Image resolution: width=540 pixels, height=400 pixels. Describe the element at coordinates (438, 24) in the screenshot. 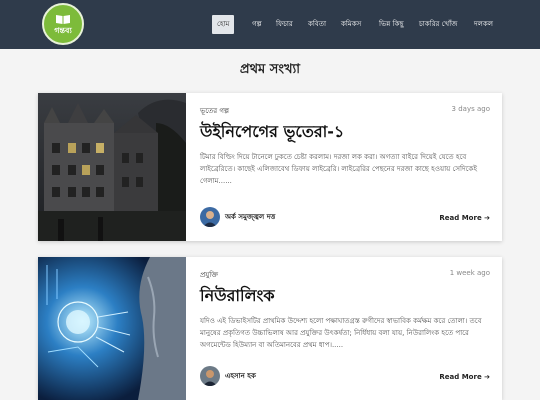

I see `nav-item-jobs: চাকরির খোঁজ` at that location.